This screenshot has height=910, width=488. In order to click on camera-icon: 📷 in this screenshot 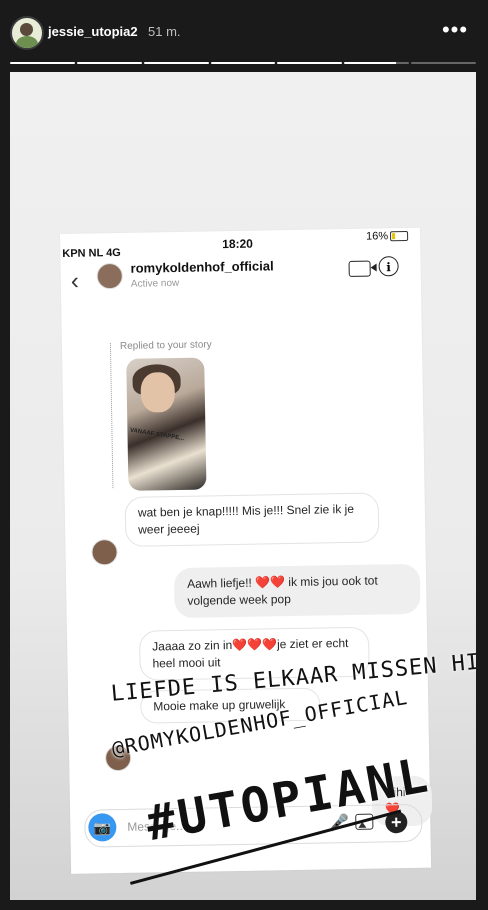, I will do `click(102, 827)`.